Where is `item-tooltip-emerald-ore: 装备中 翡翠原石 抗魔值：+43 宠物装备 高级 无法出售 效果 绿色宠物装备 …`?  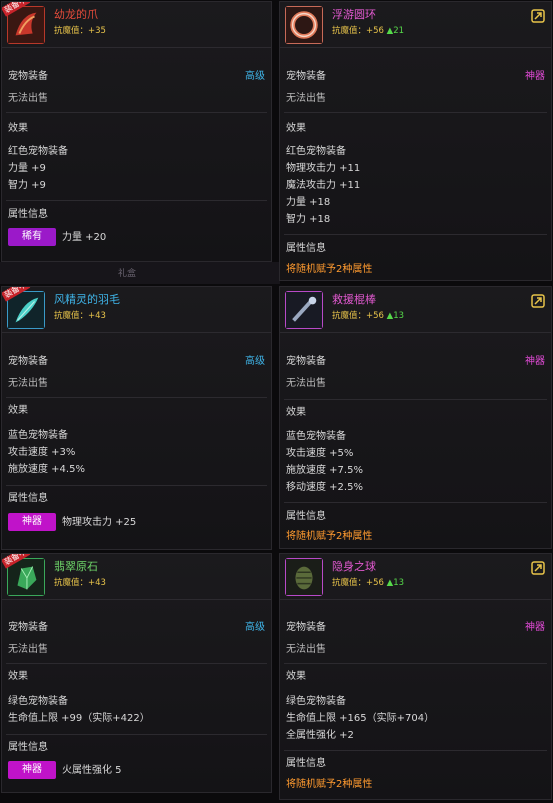 item-tooltip-emerald-ore: 装备中 翡翠原石 抗魔值：+43 宠物装备 高级 无法出售 效果 绿色宠物装备 … is located at coordinates (136, 673).